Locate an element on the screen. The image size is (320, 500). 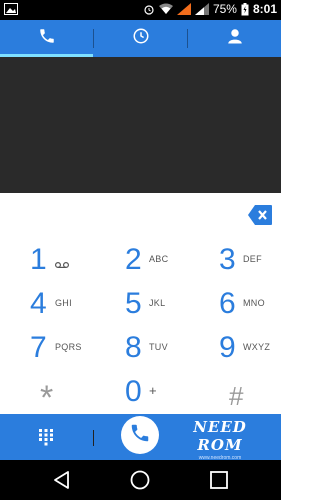
key-9: 9 WXYZ is located at coordinates (249, 348).